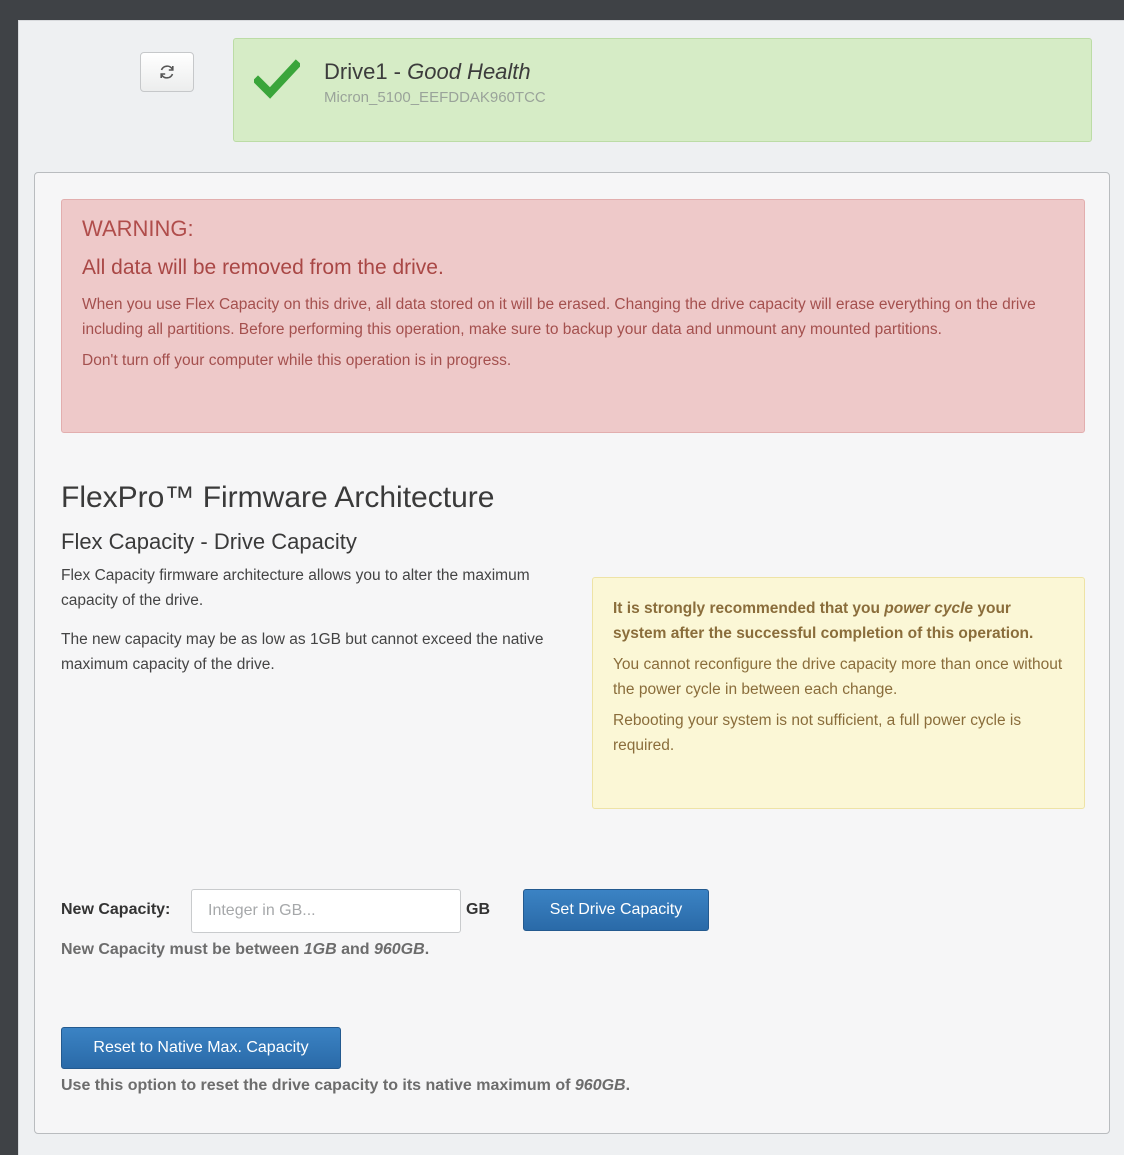  I want to click on capacity-input, so click(326, 911).